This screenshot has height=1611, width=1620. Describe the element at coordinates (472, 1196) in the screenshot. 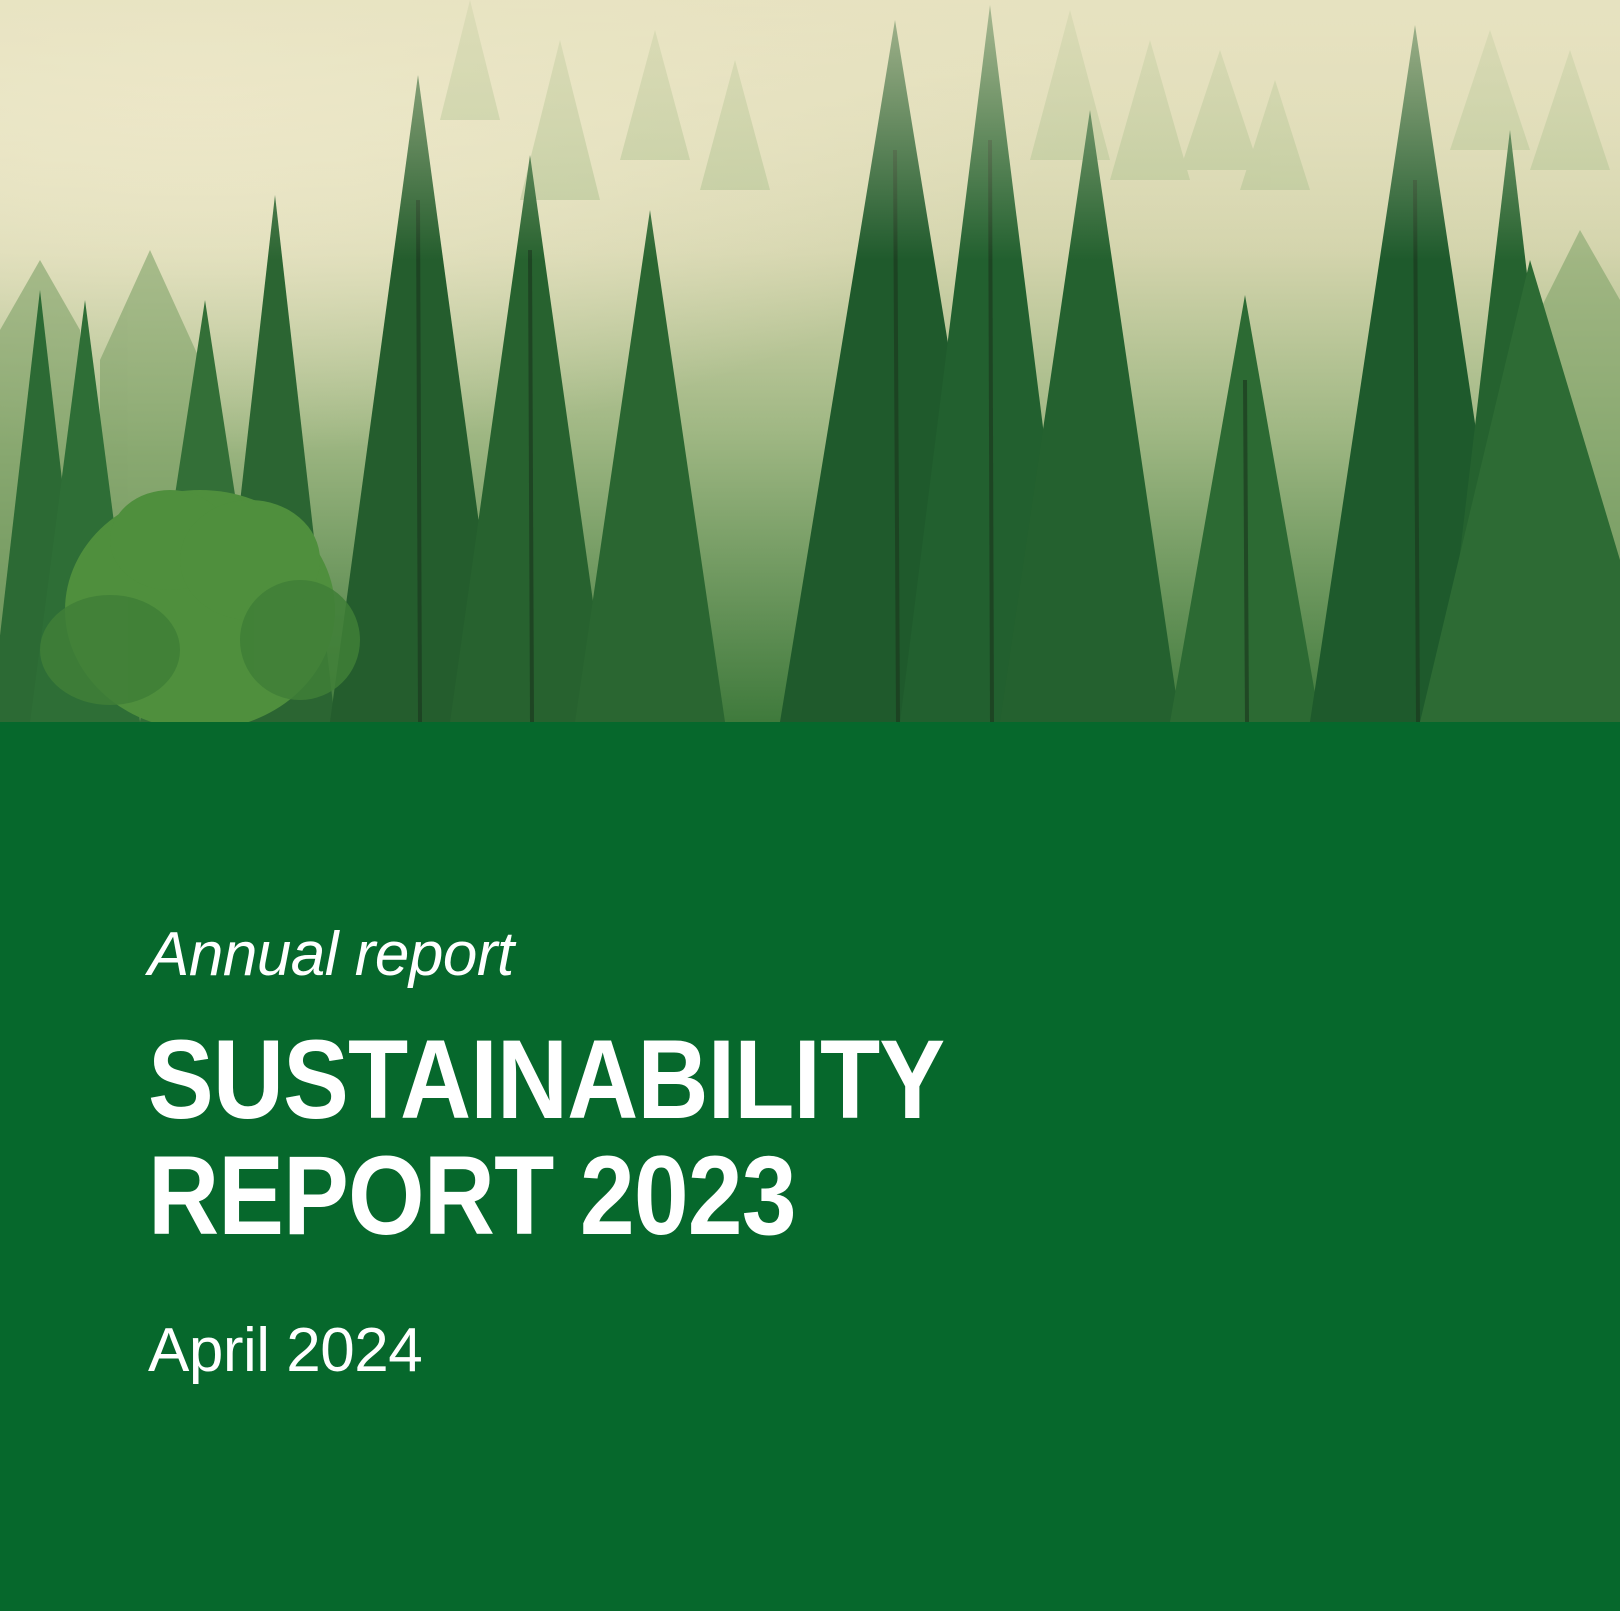

I see `report-title-line-2: REPORT 2023` at that location.